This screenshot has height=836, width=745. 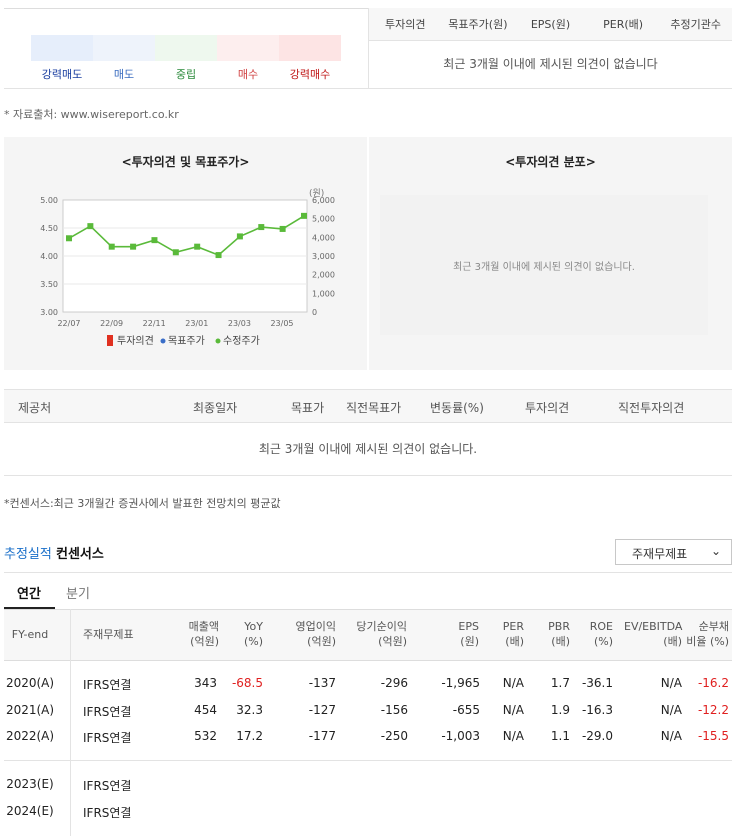 What do you see at coordinates (394, 683) in the screenshot?
I see `cell-net: -296` at bounding box center [394, 683].